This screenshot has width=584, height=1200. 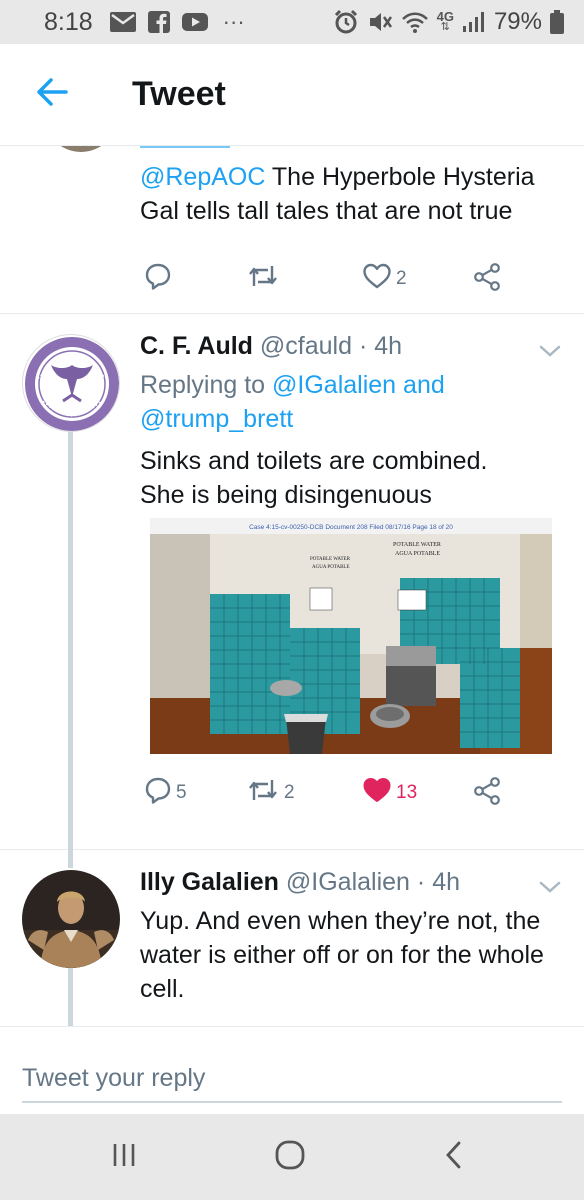 I want to click on home-icon, so click(x=290, y=1157).